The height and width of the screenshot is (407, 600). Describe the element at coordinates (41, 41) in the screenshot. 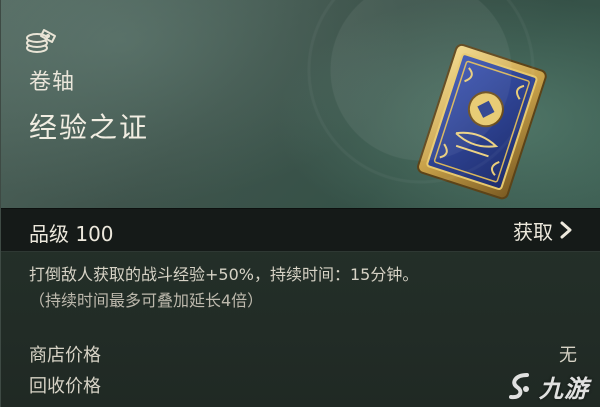

I see `coins-scroll-icon` at that location.